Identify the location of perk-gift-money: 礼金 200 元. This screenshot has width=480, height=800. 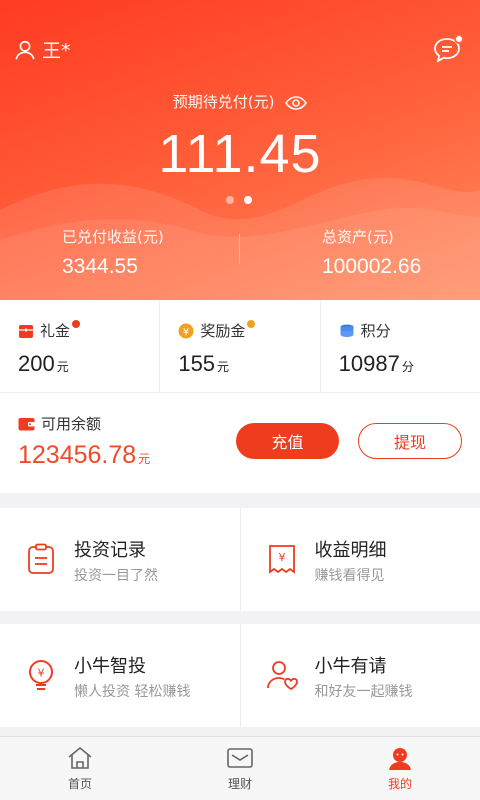
(80, 346).